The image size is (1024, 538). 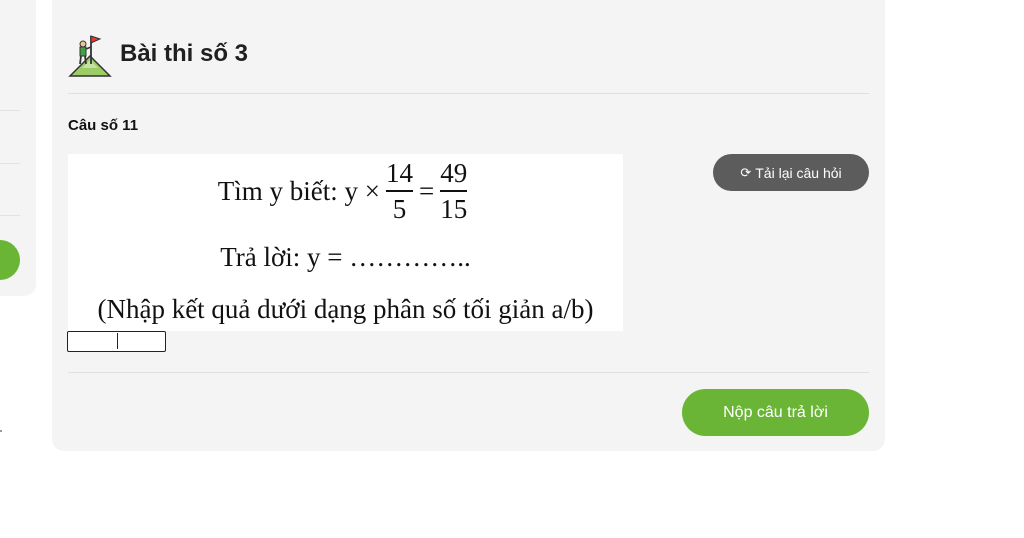 What do you see at coordinates (468, 93) in the screenshot?
I see `header-divider` at bounding box center [468, 93].